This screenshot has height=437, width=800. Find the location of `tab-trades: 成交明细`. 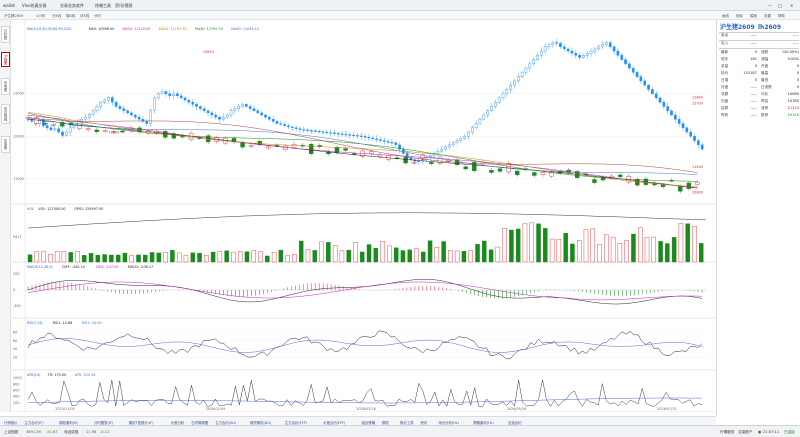

tab-trades: 成交明细 is located at coordinates (5, 114).